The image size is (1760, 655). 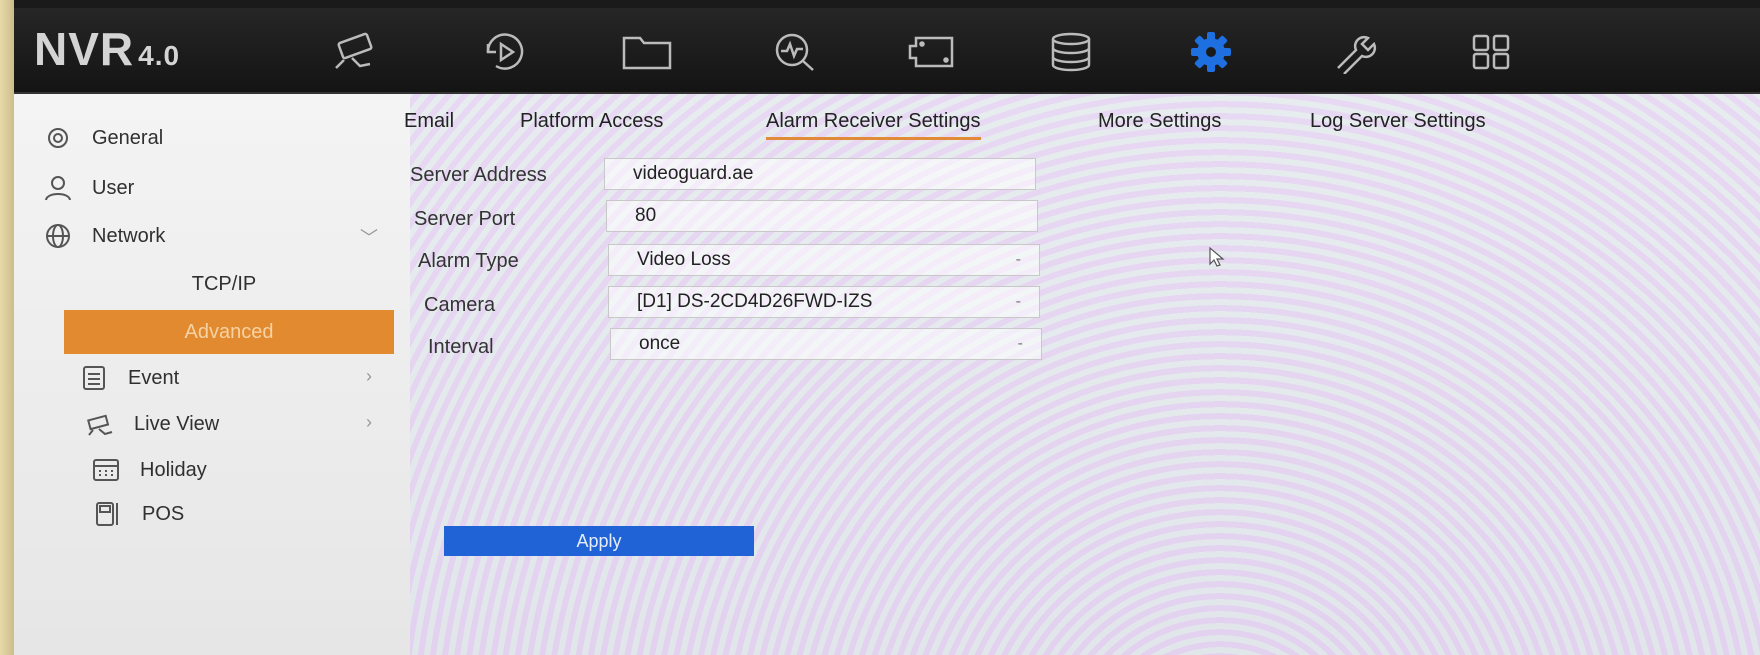 I want to click on tab-alarm-receiver-settings: Alarm Receiver Settings, so click(x=873, y=125).